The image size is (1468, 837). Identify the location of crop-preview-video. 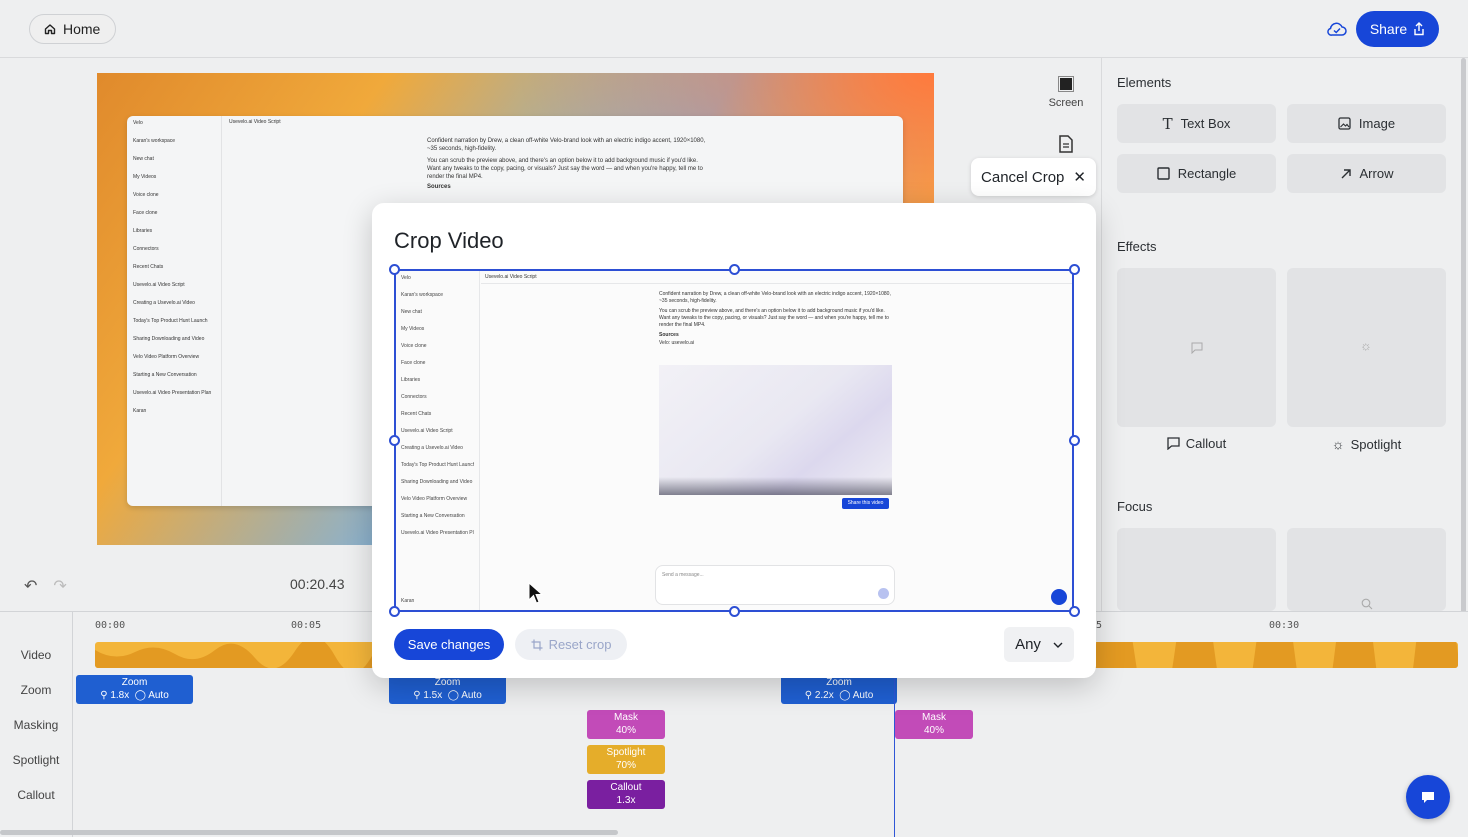
(775, 430).